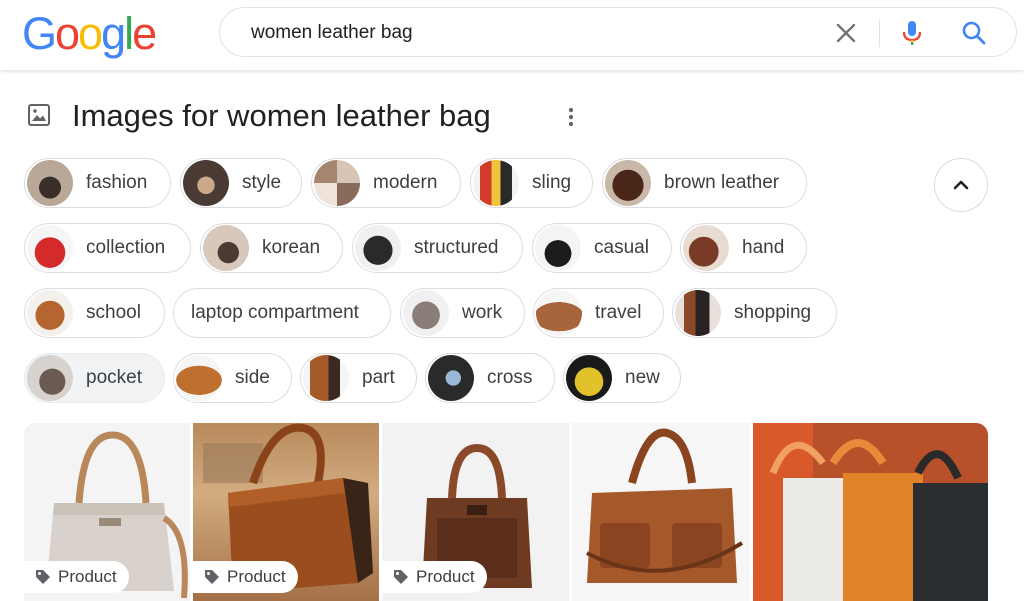 The image size is (1024, 601). What do you see at coordinates (405, 182) in the screenshot?
I see `chip-label: modern` at bounding box center [405, 182].